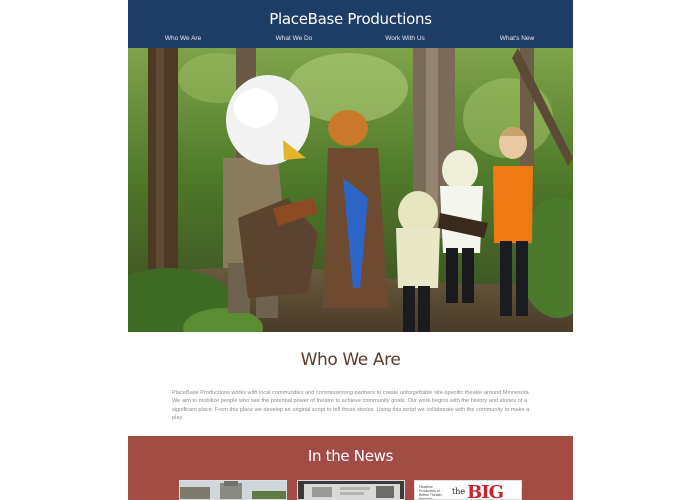 Image resolution: width=700 pixels, height=500 pixels. What do you see at coordinates (405, 38) in the screenshot?
I see `nav-work-with-us: Work With Us` at bounding box center [405, 38].